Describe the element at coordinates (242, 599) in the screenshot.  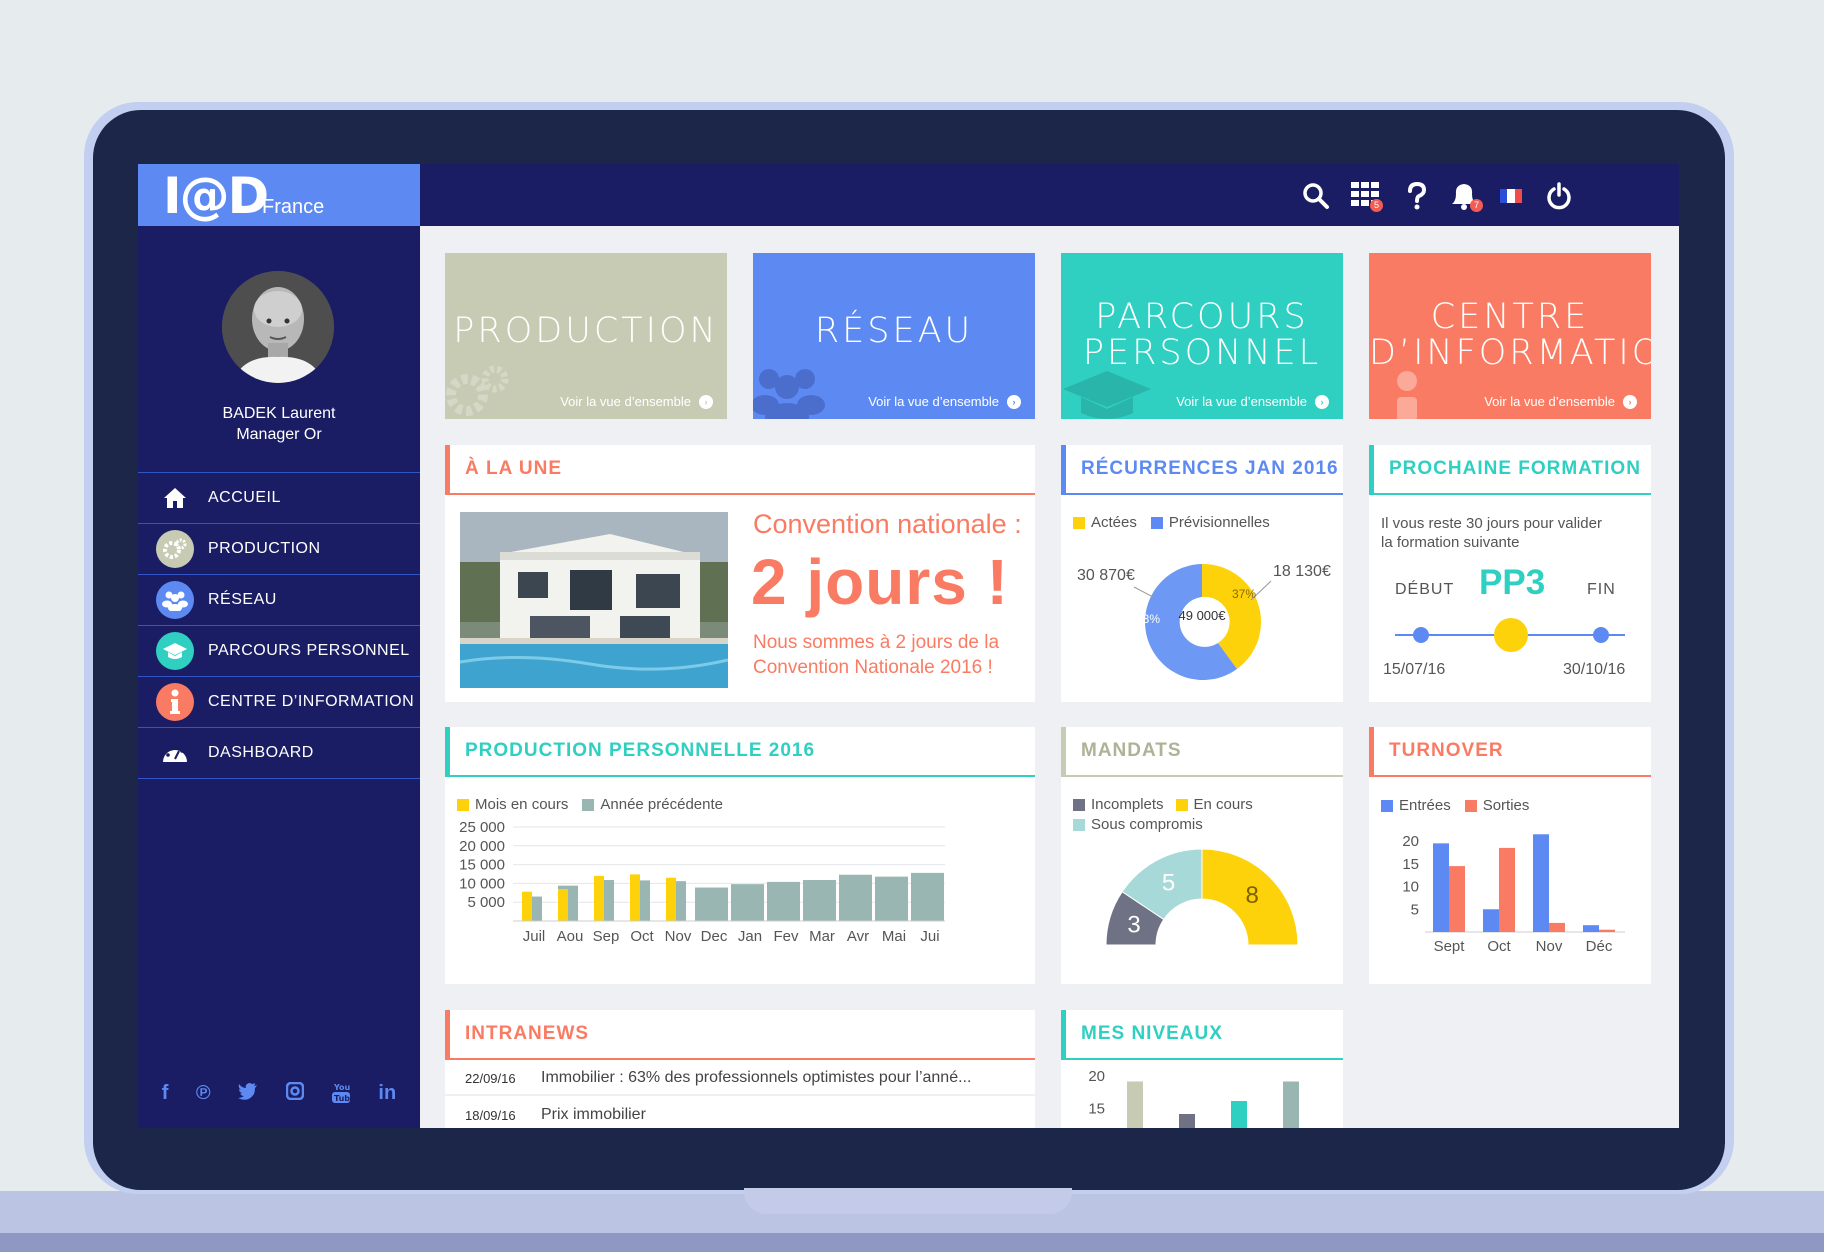
I see `sidebar-item-label: RÉSEAU` at that location.